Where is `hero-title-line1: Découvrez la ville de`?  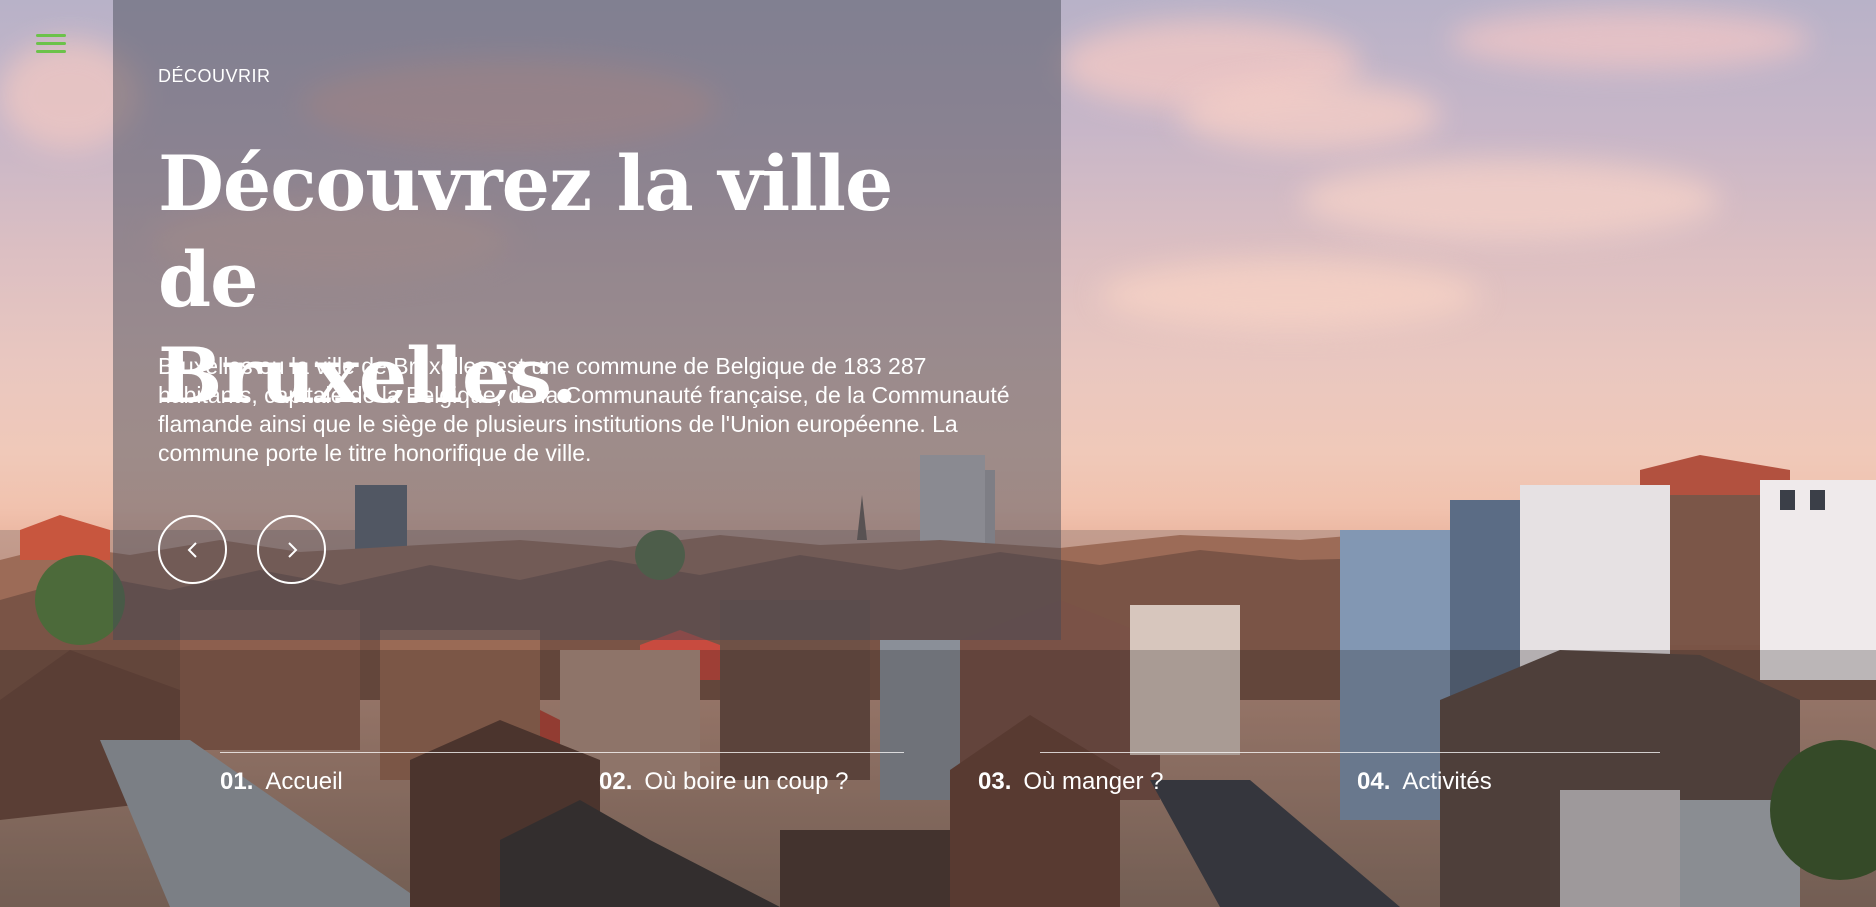 hero-title-line1: Découvrez la ville de is located at coordinates (525, 231).